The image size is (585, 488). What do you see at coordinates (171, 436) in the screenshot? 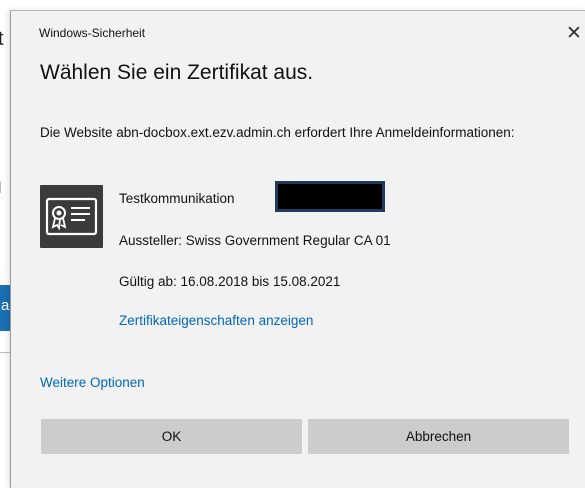
I see `ok-button: OK` at bounding box center [171, 436].